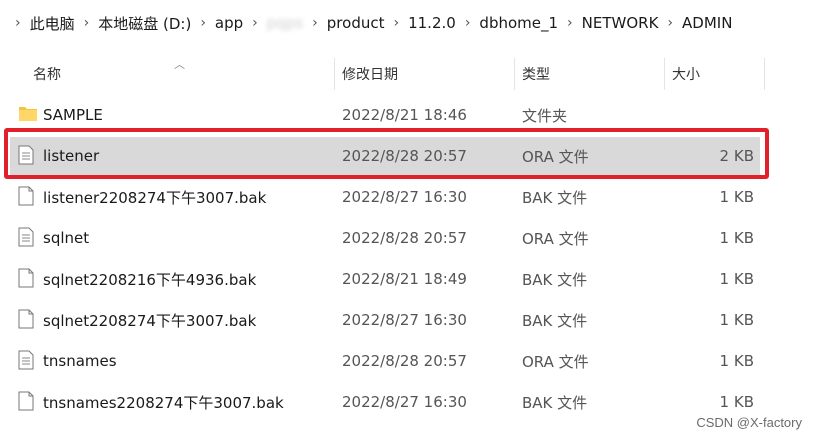 Image resolution: width=816 pixels, height=440 pixels. What do you see at coordinates (27, 114) in the screenshot?
I see `folder-icon` at bounding box center [27, 114].